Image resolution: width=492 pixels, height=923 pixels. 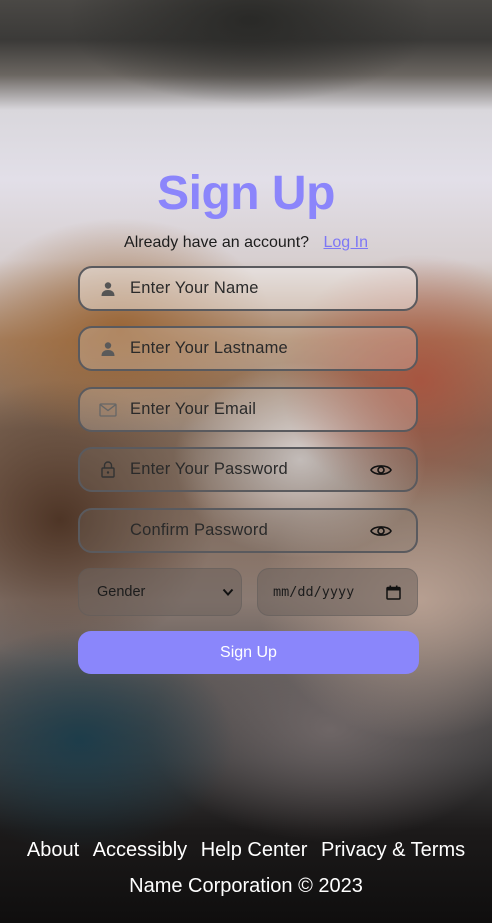 I want to click on account-prompt-line: Already have an account? Log In, so click(x=246, y=243).